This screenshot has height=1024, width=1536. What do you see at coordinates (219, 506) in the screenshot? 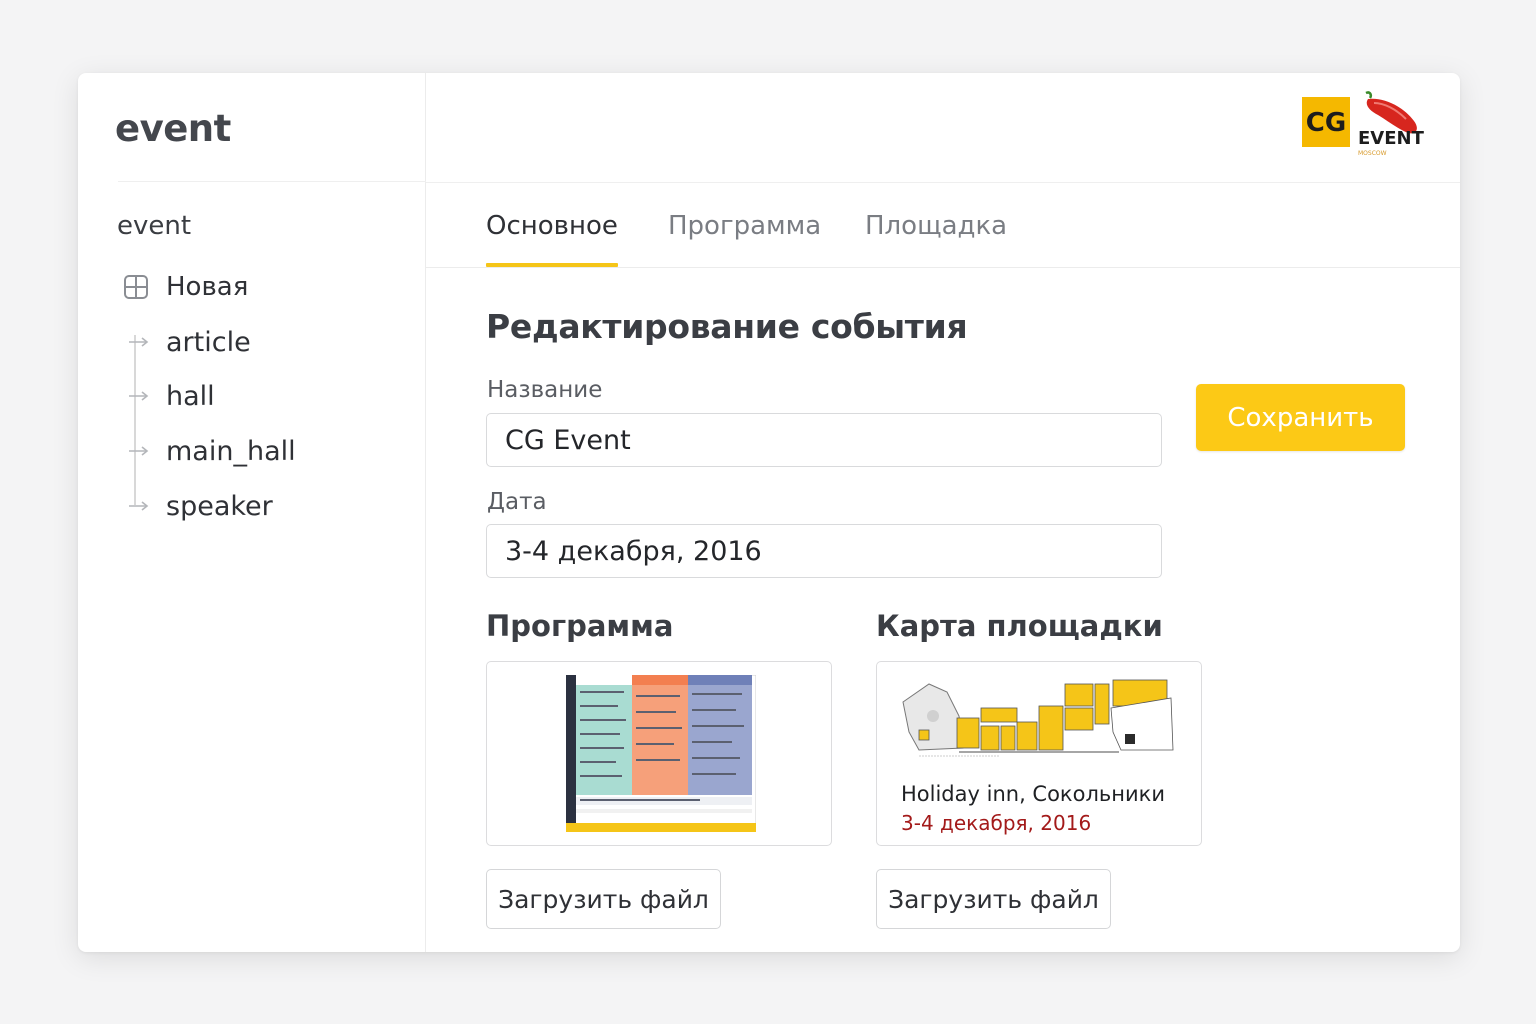
I see `sidebar-item-label: speaker` at bounding box center [219, 506].